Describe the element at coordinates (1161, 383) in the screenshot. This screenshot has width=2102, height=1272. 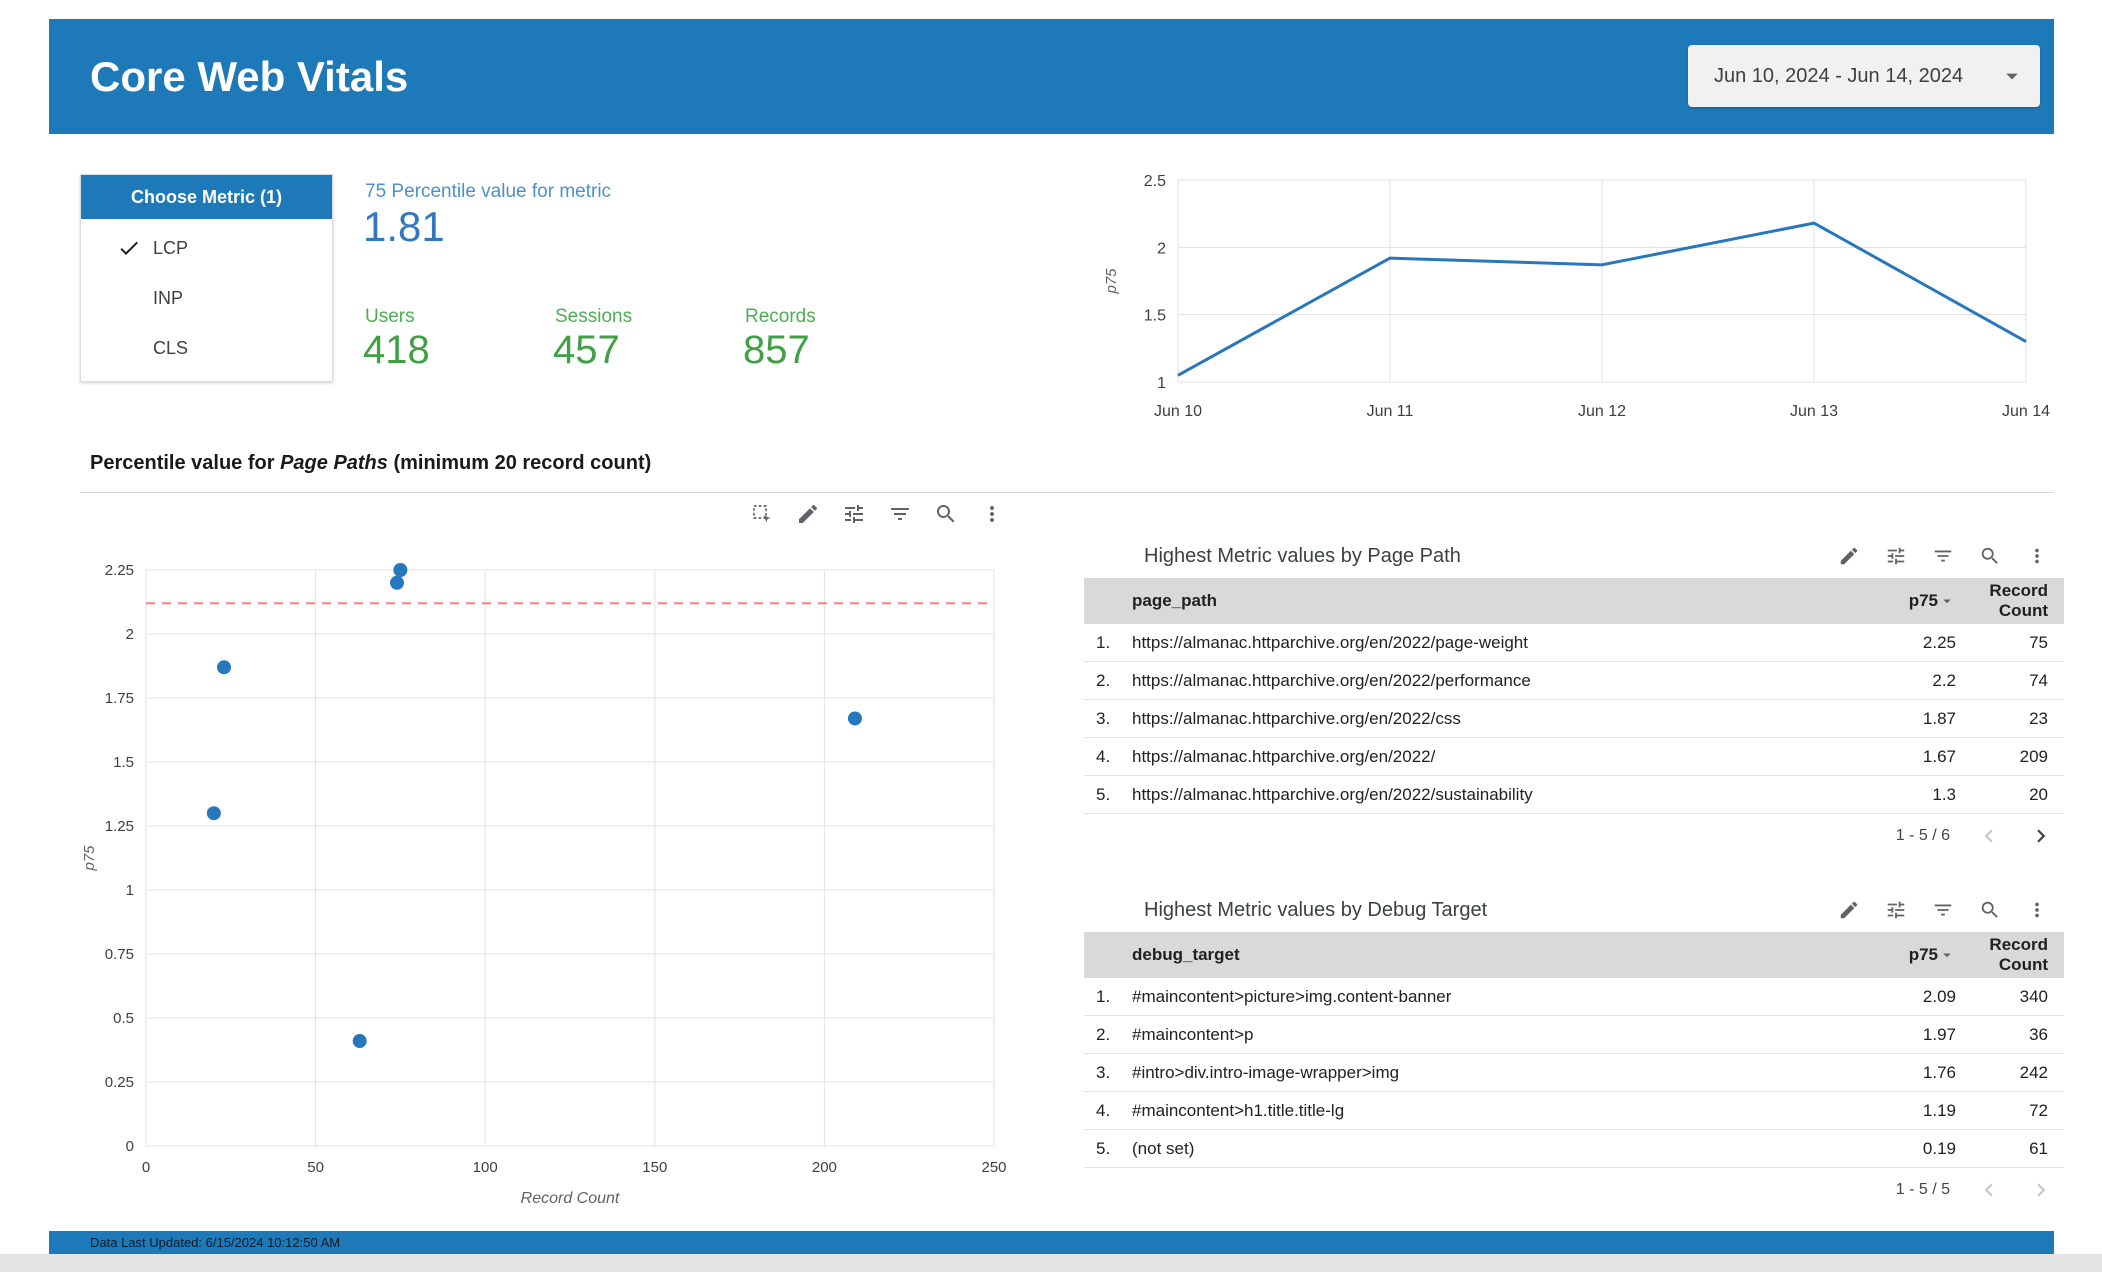
I see `svg-text: 1` at that location.